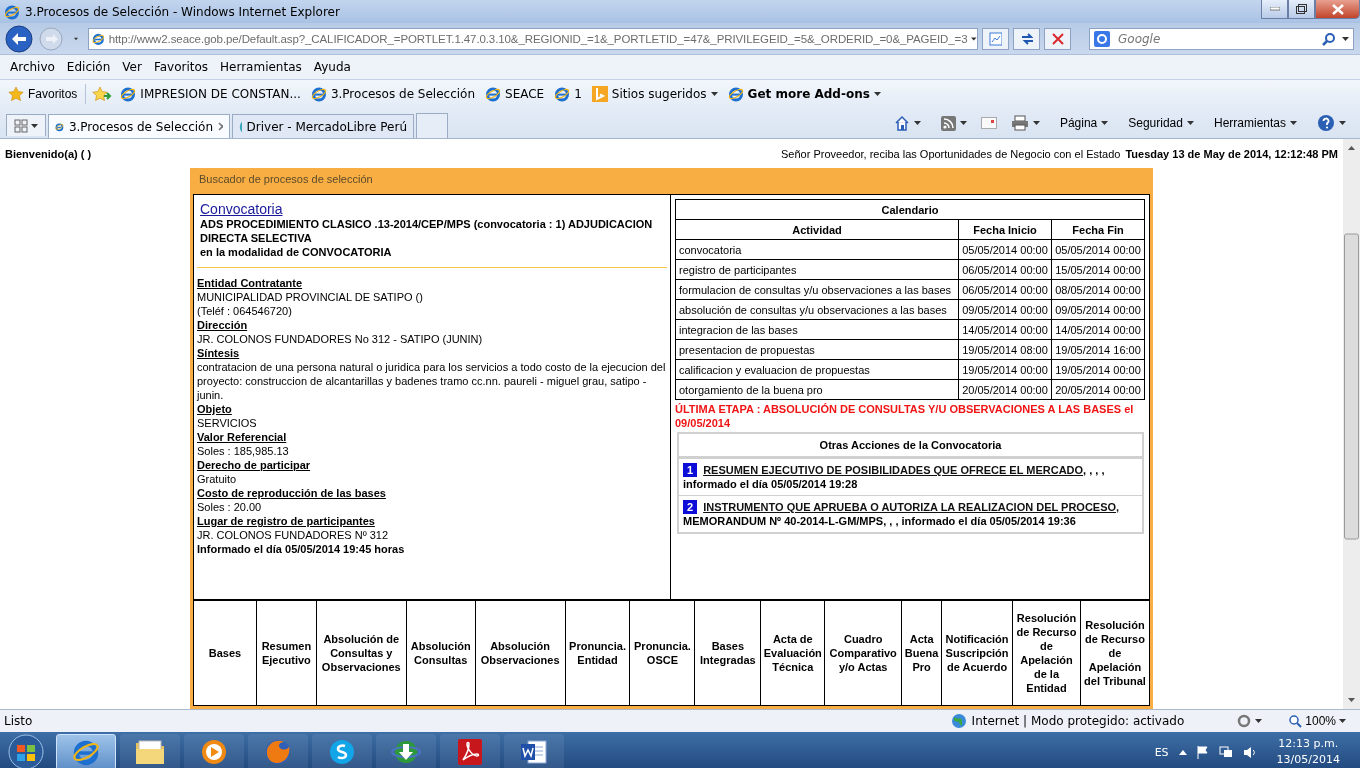  Describe the element at coordinates (1321, 721) in the screenshot. I see `zoom-button: 100%` at that location.